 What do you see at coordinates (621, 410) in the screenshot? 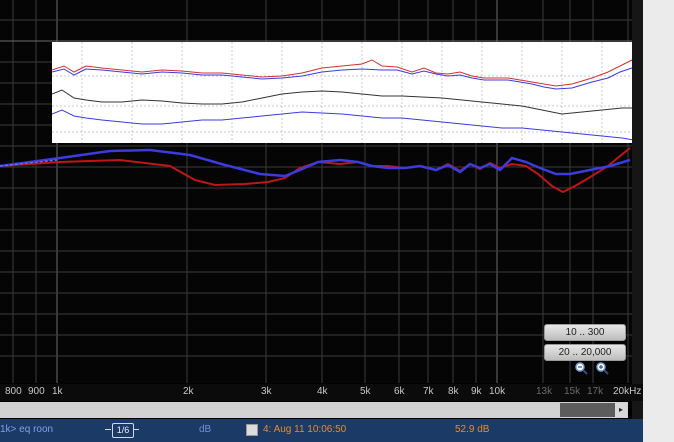
I see `arrow-right-icon: ▸` at bounding box center [621, 410].